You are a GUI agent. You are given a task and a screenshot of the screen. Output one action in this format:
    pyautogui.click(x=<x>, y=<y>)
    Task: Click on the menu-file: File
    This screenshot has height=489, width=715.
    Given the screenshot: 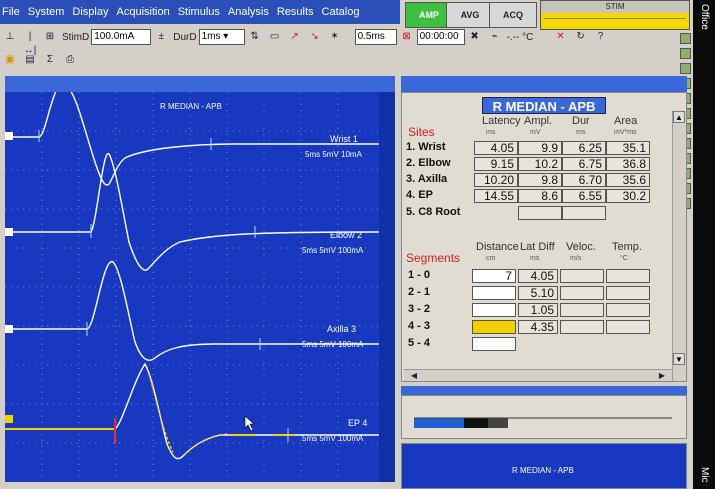 What is the action you would take?
    pyautogui.click(x=11, y=12)
    